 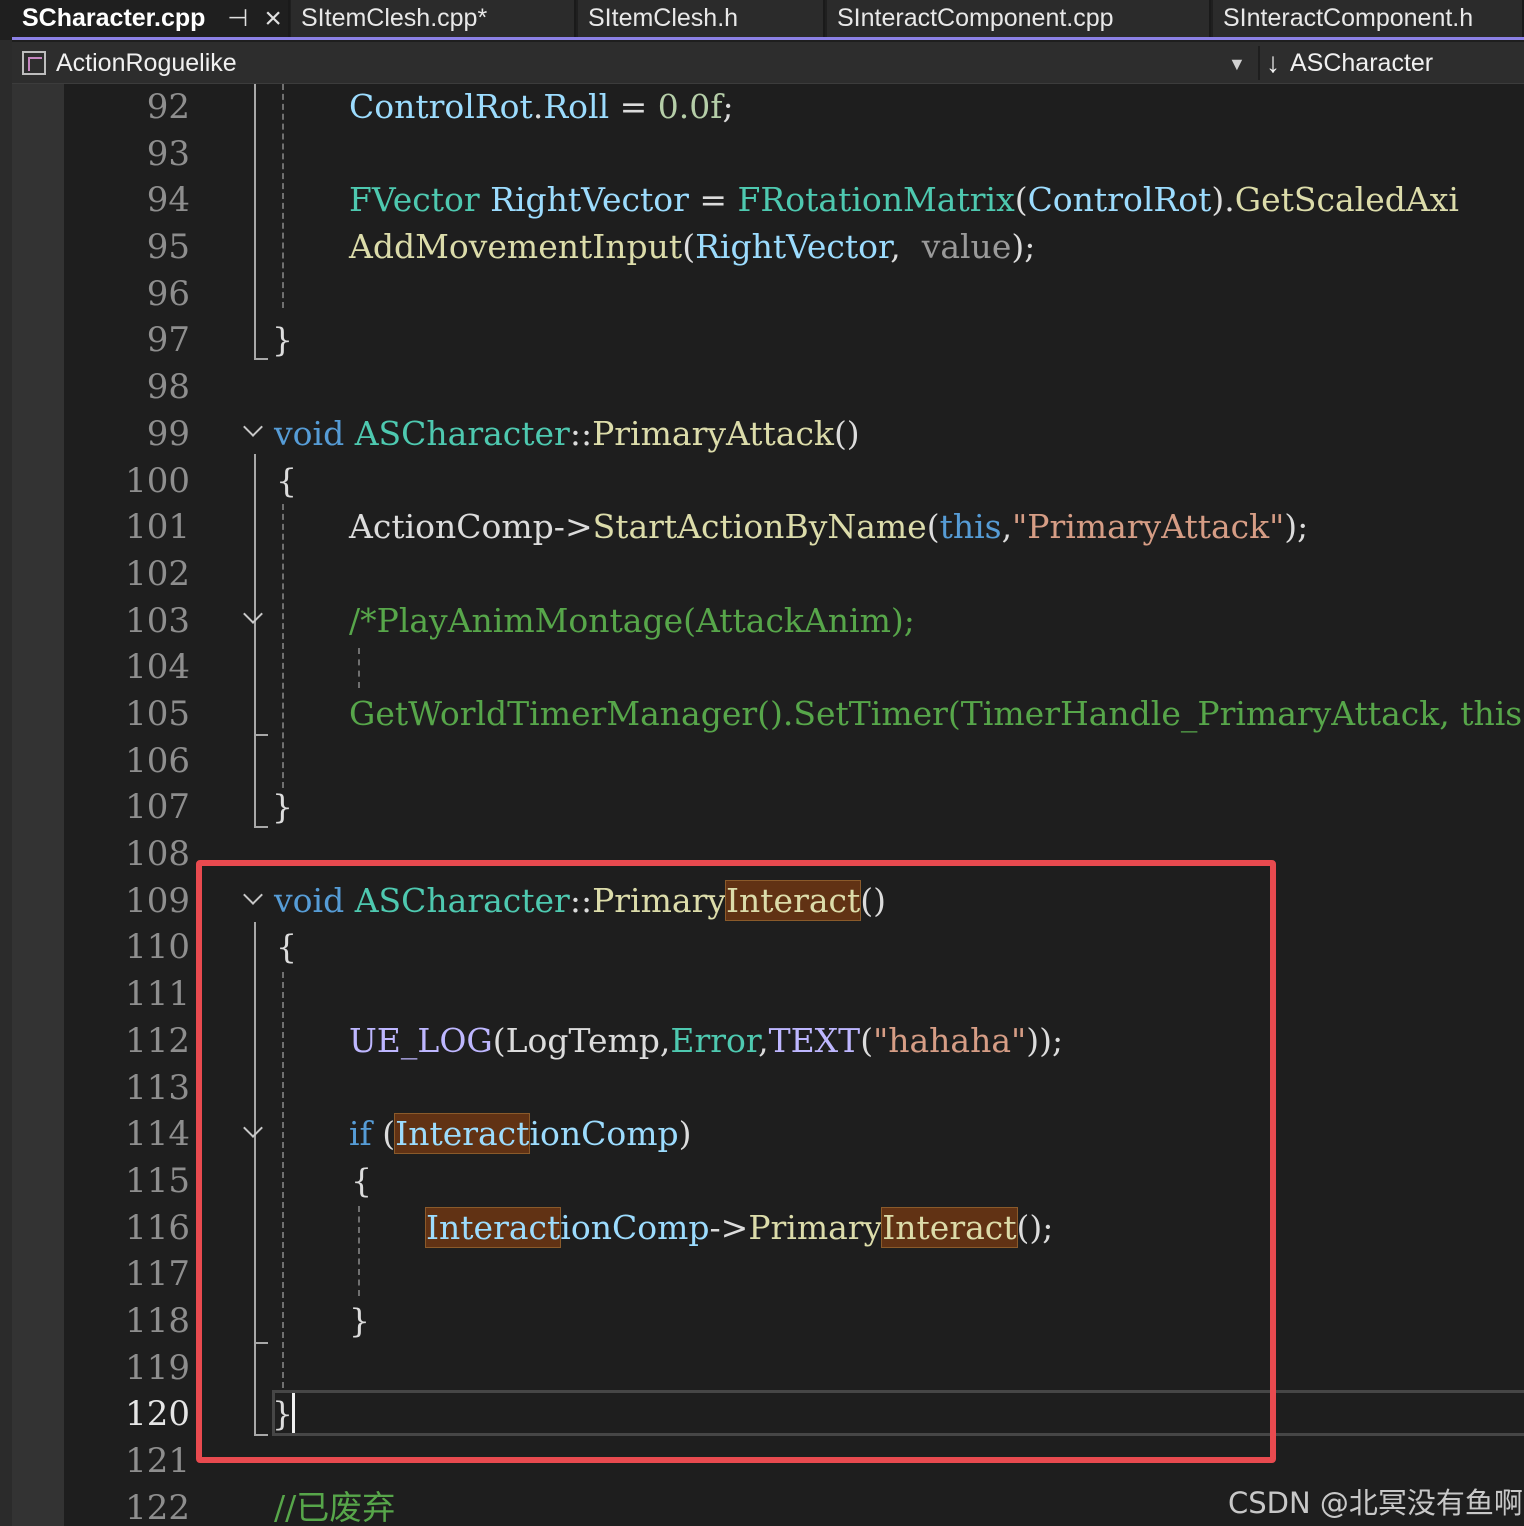 What do you see at coordinates (451, 526) in the screenshot?
I see `token: ActionComp` at bounding box center [451, 526].